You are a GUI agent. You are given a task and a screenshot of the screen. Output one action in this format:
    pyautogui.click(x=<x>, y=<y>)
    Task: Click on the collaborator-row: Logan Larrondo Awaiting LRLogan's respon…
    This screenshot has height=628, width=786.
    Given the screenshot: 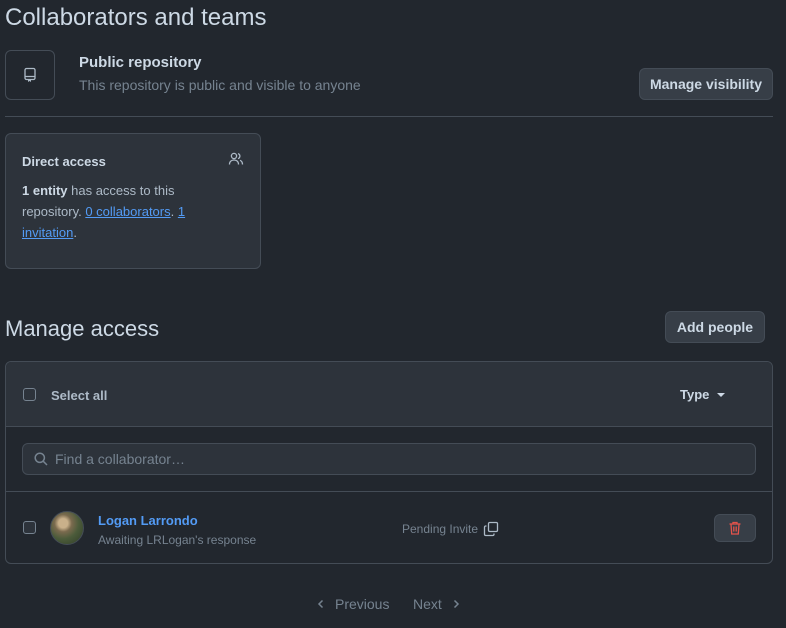 What is the action you would take?
    pyautogui.click(x=389, y=527)
    